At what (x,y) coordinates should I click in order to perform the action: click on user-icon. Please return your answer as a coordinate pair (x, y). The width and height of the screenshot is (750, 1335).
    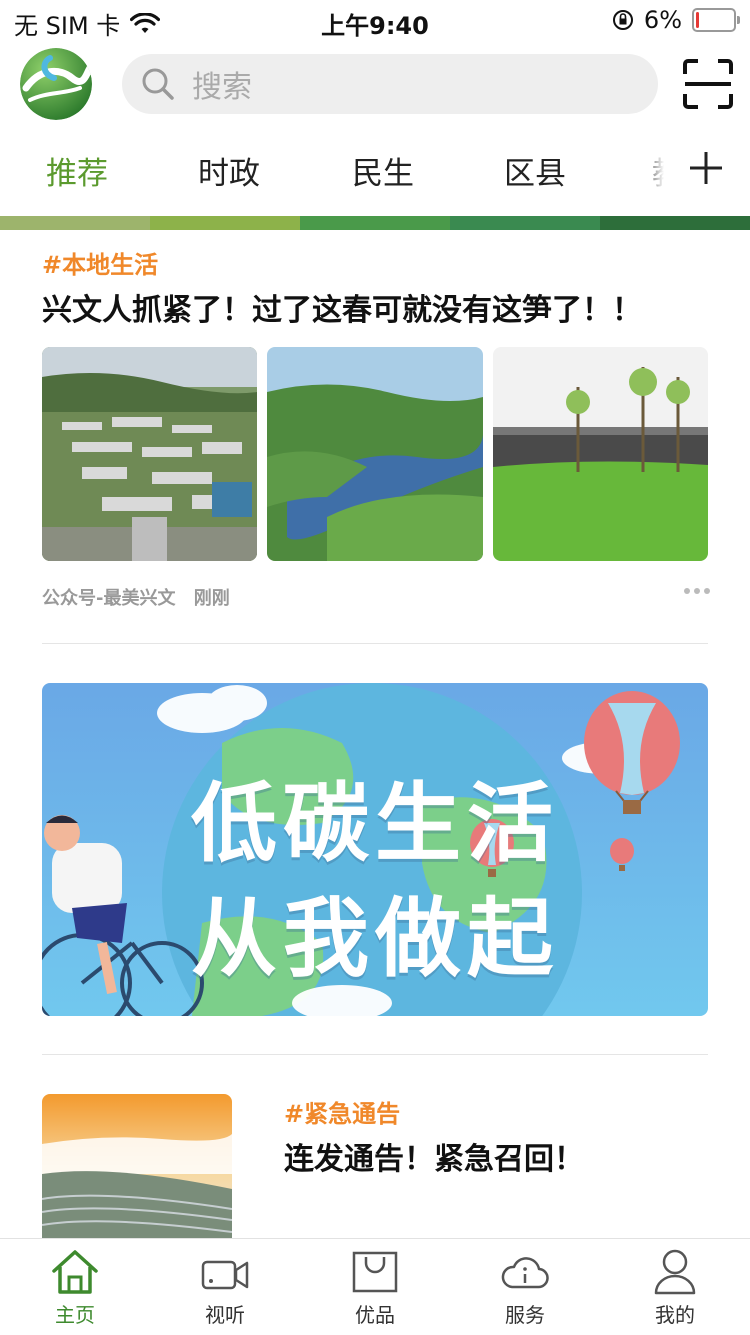
    Looking at the image, I should click on (675, 1272).